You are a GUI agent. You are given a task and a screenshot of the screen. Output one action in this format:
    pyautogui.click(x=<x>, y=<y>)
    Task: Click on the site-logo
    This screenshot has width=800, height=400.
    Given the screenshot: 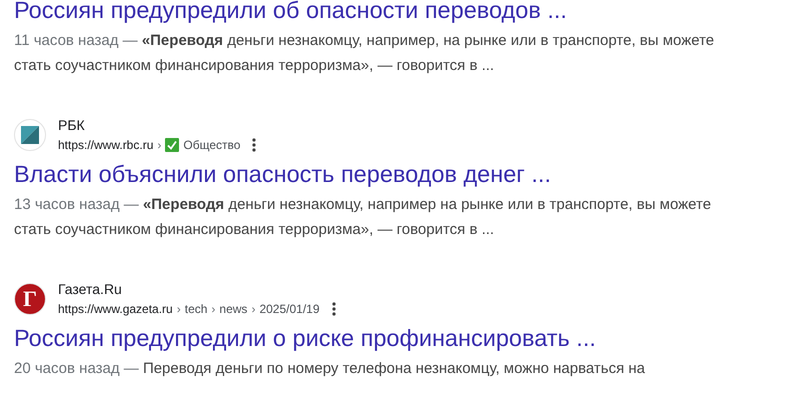 What is the action you would take?
    pyautogui.click(x=30, y=135)
    